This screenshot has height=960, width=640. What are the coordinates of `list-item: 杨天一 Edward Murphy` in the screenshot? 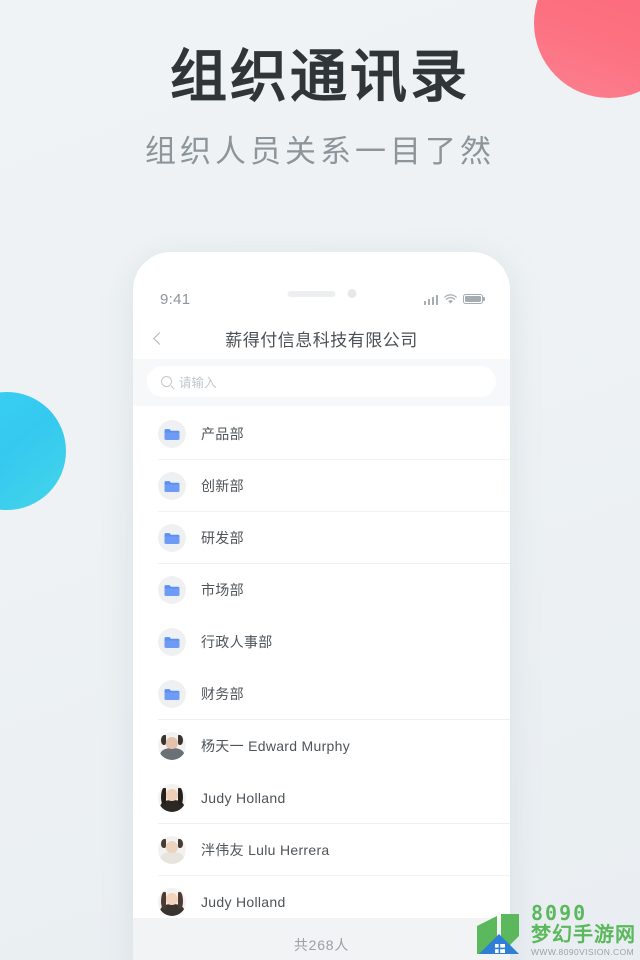 It's located at (321, 746).